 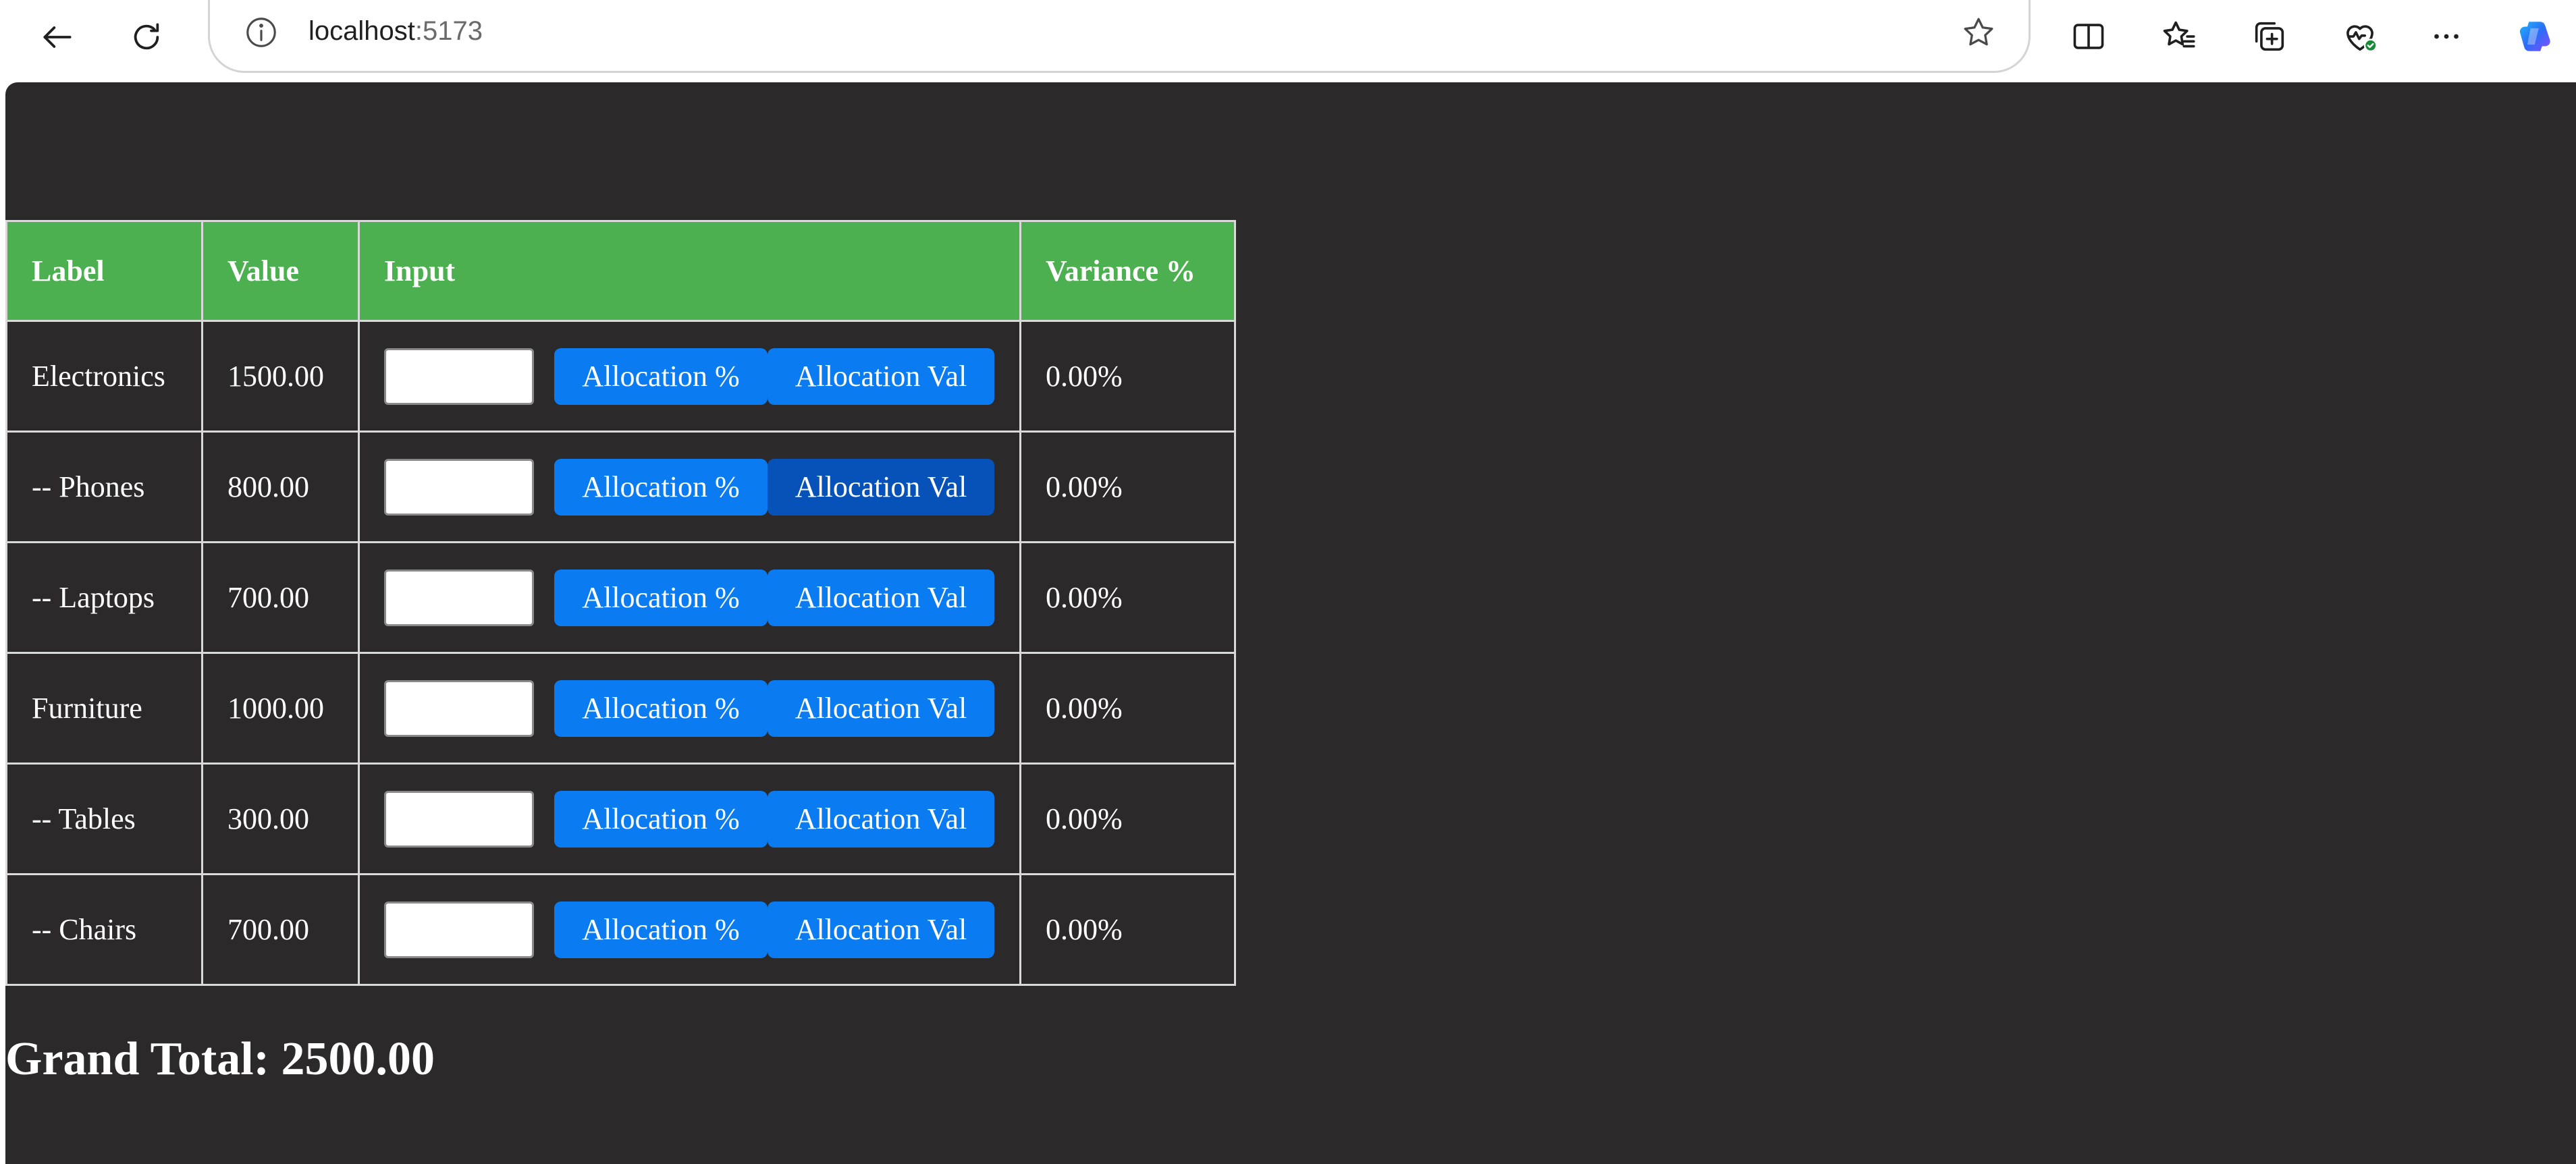 I want to click on table-header-row: Label Value Input Variance %, so click(x=620, y=271).